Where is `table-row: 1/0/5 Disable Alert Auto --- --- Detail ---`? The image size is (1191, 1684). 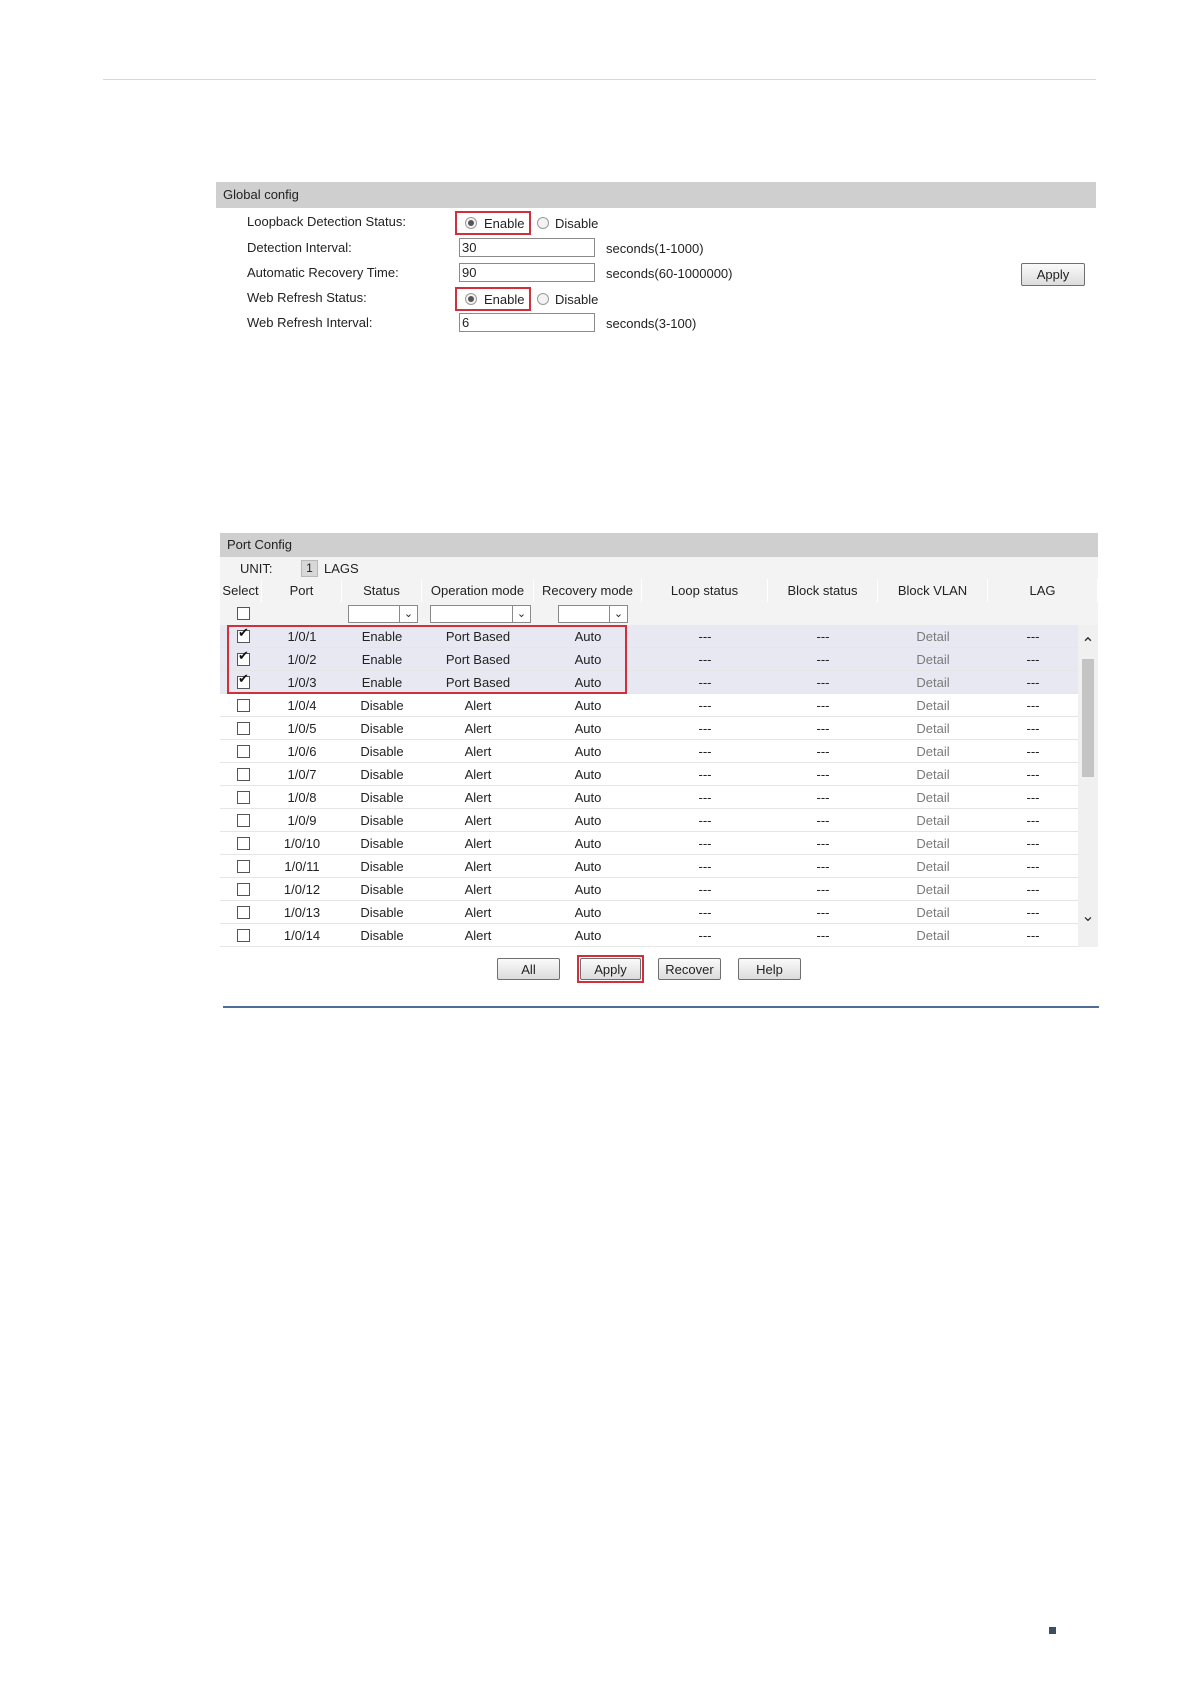
table-row: 1/0/5 Disable Alert Auto --- --- Detail --- is located at coordinates (659, 728).